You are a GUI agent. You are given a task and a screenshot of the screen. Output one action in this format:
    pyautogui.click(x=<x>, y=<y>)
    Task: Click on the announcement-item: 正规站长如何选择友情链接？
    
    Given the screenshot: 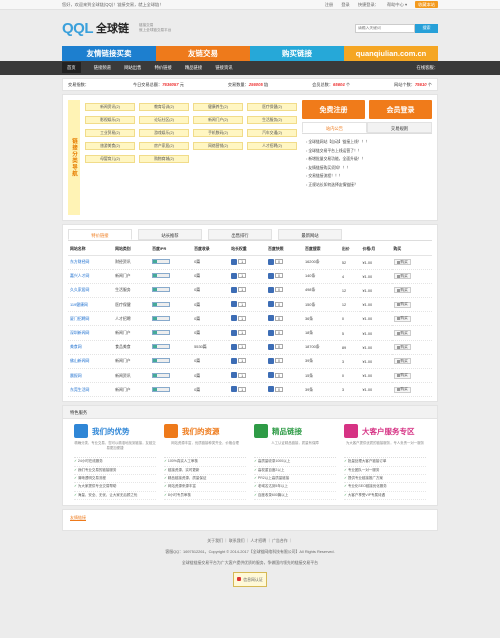 What is the action you would take?
    pyautogui.click(x=367, y=185)
    